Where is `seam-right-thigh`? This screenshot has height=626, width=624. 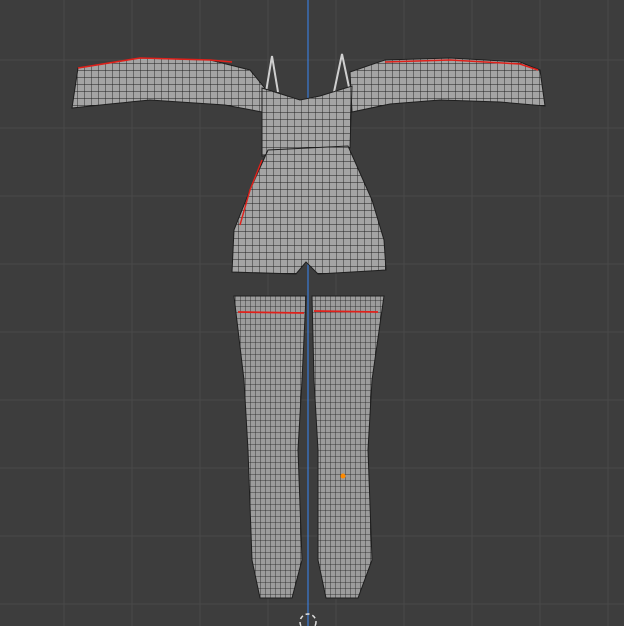 seam-right-thigh is located at coordinates (346, 311).